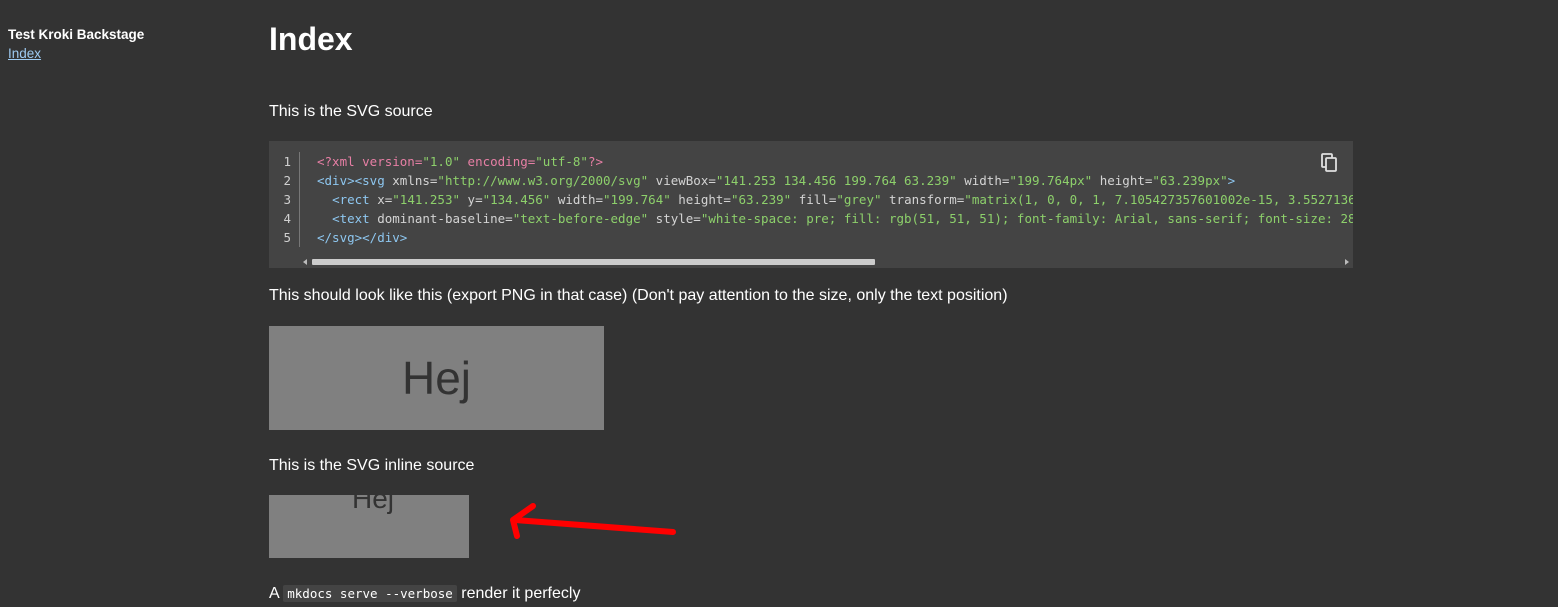 This screenshot has height=607, width=1558. I want to click on paragraph-svg-inline: This is the SVG inline source, so click(372, 465).